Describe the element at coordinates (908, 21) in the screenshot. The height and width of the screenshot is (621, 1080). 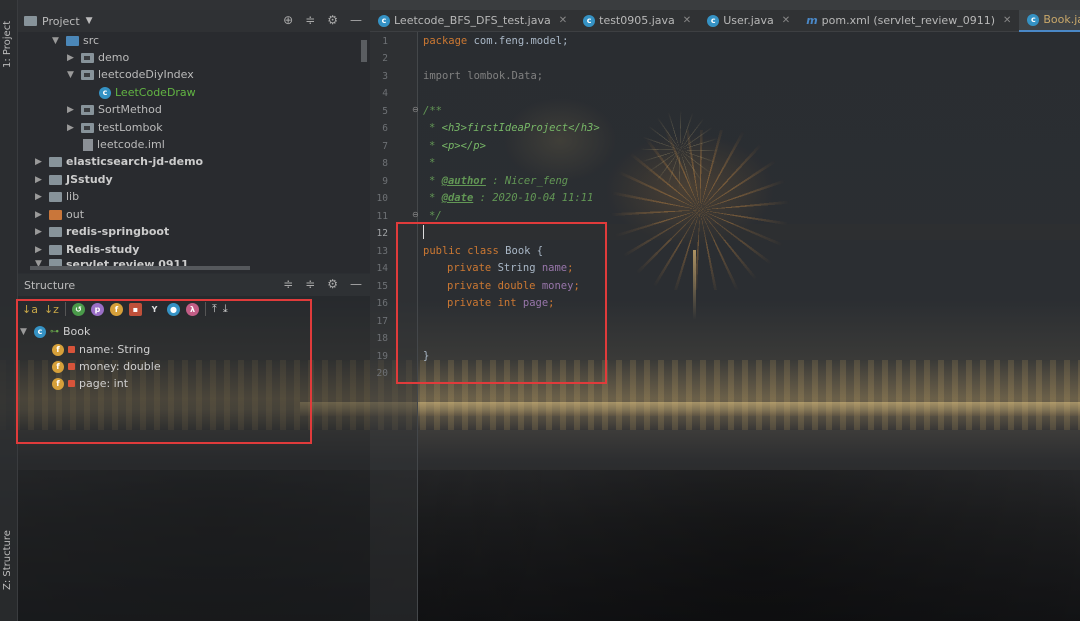
I see `tab-pom-xml: m pom.xml (servlet_review_0911) ✕` at that location.